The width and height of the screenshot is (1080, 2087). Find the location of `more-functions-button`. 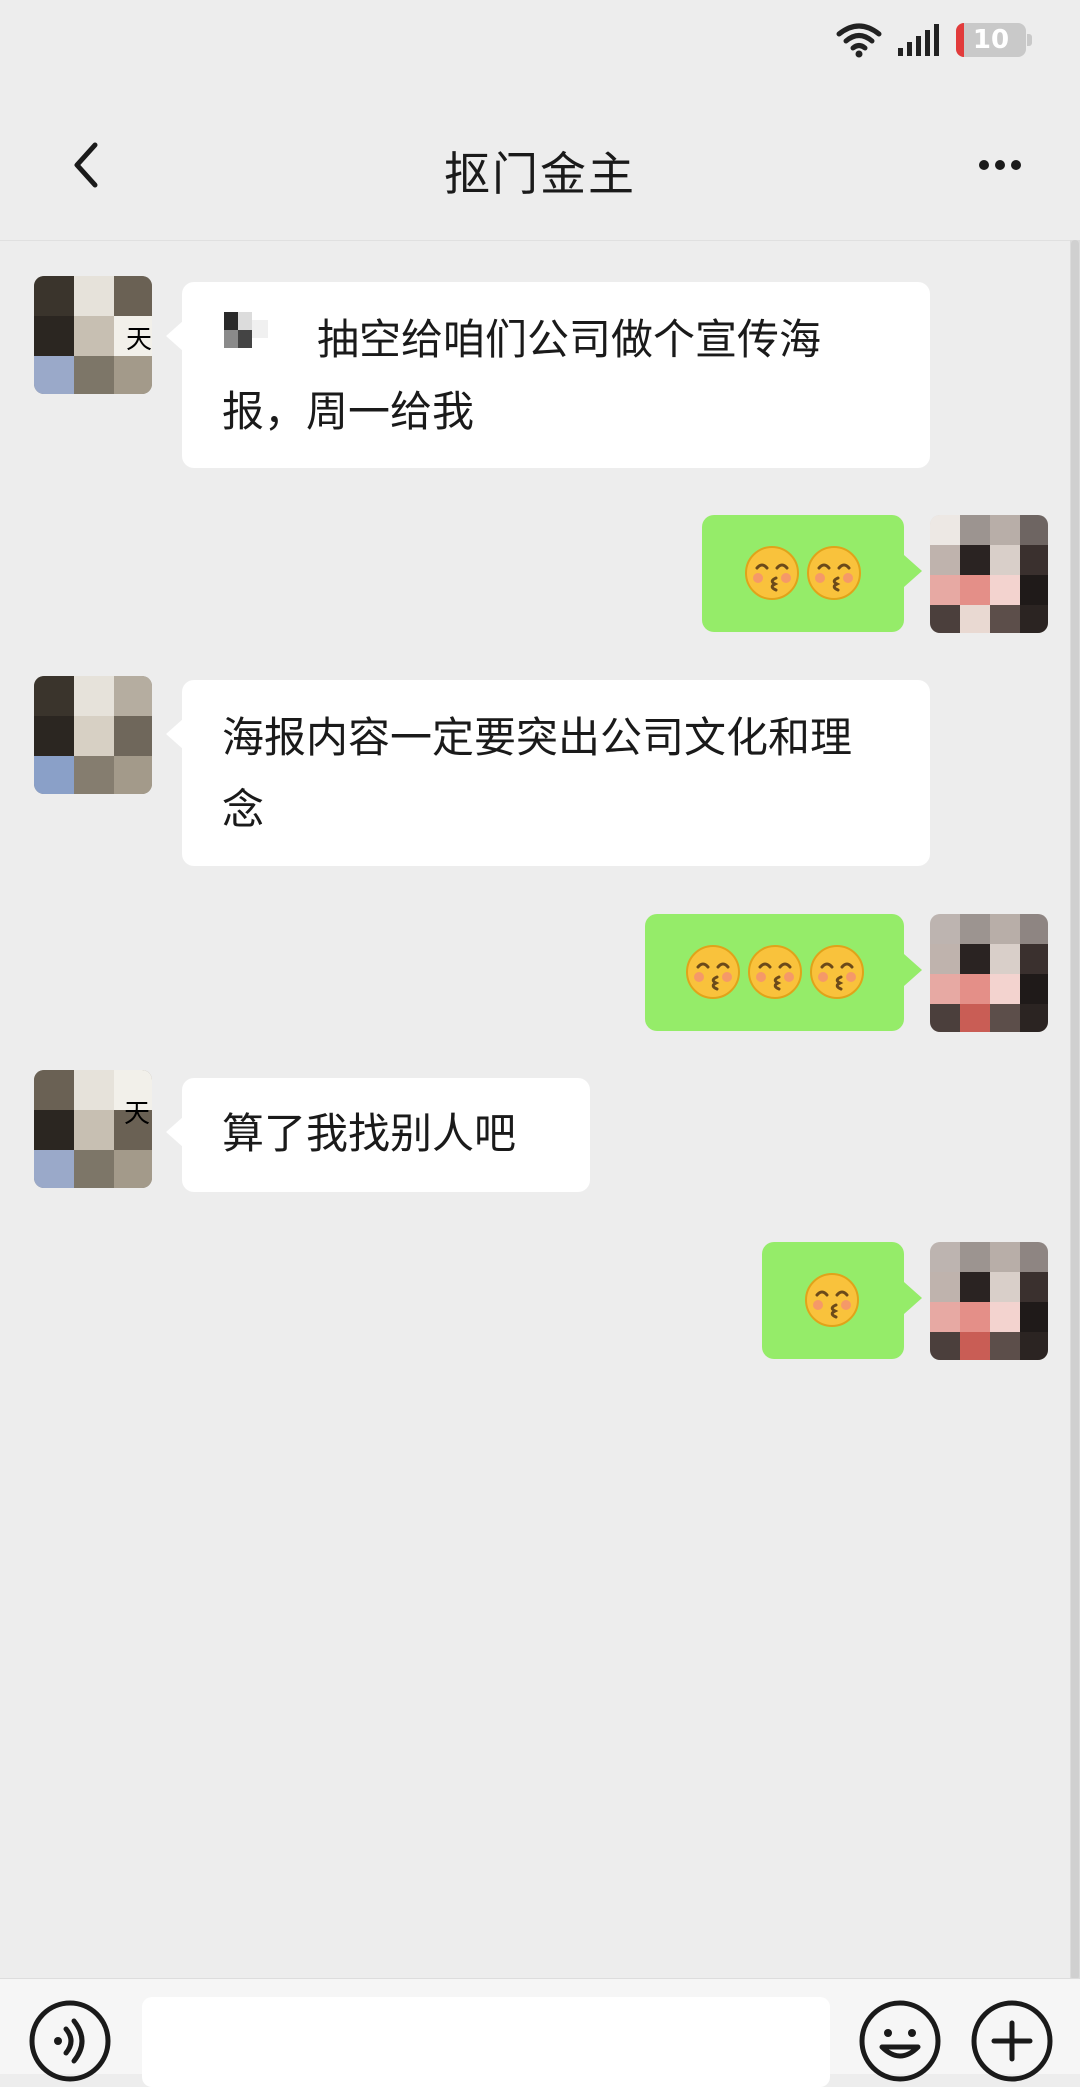

more-functions-button is located at coordinates (1012, 2043).